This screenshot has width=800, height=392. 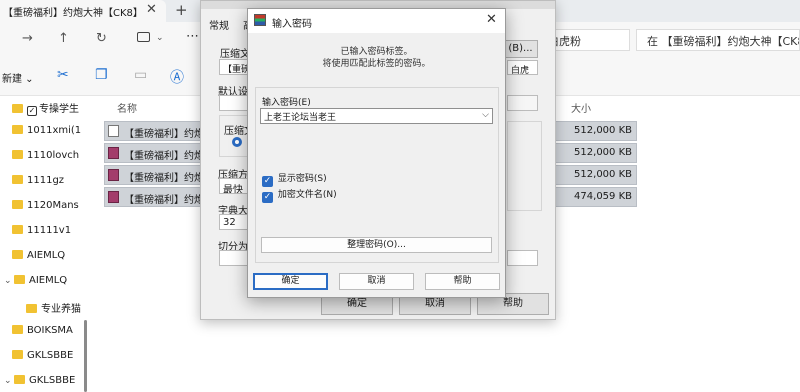 What do you see at coordinates (234, 258) in the screenshot?
I see `split-volumes-select` at bounding box center [234, 258].